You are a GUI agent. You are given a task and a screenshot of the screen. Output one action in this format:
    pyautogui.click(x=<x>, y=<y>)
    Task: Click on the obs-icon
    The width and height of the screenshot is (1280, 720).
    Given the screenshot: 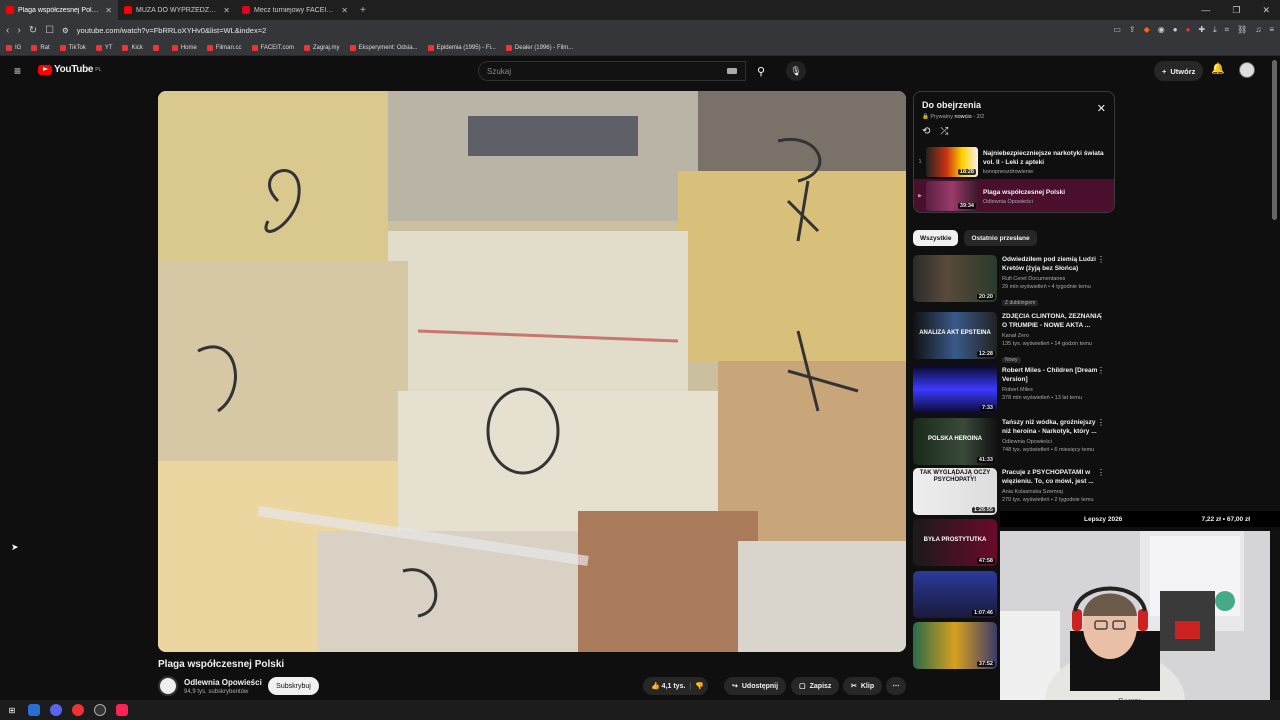 What is the action you would take?
    pyautogui.click(x=100, y=710)
    